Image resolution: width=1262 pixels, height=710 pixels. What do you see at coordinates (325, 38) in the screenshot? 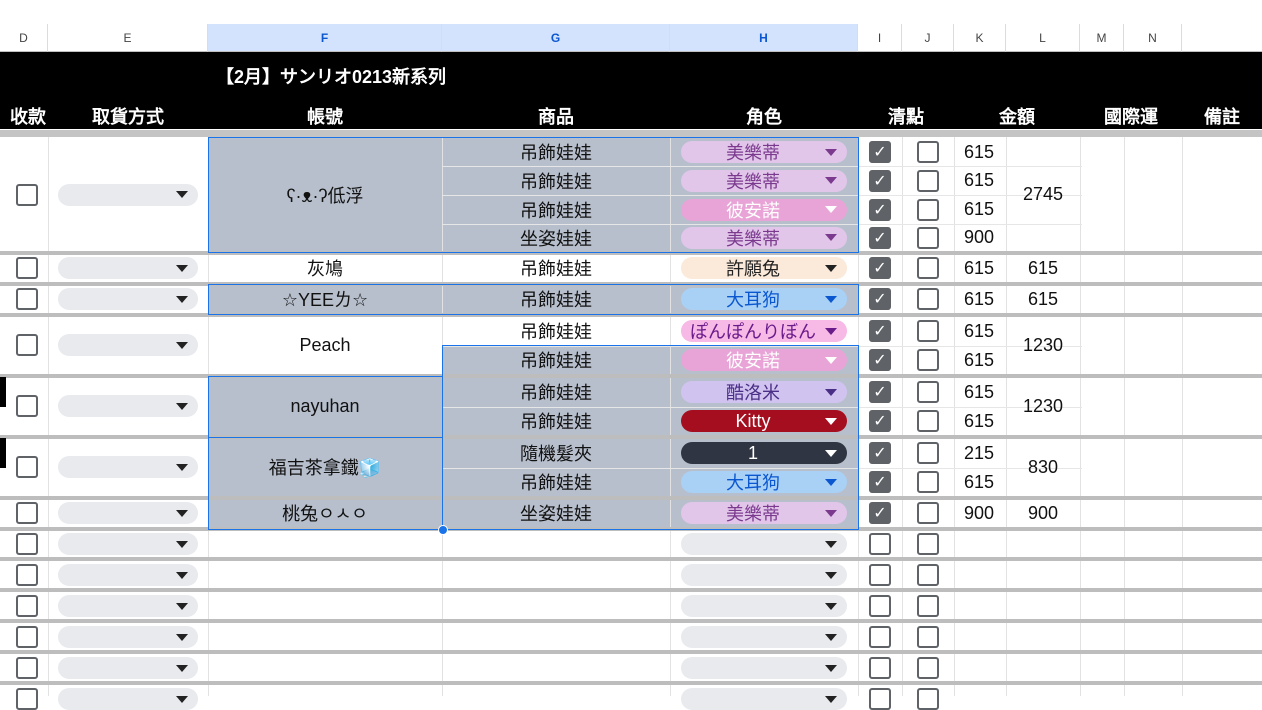
I see `column-header-f: F` at bounding box center [325, 38].